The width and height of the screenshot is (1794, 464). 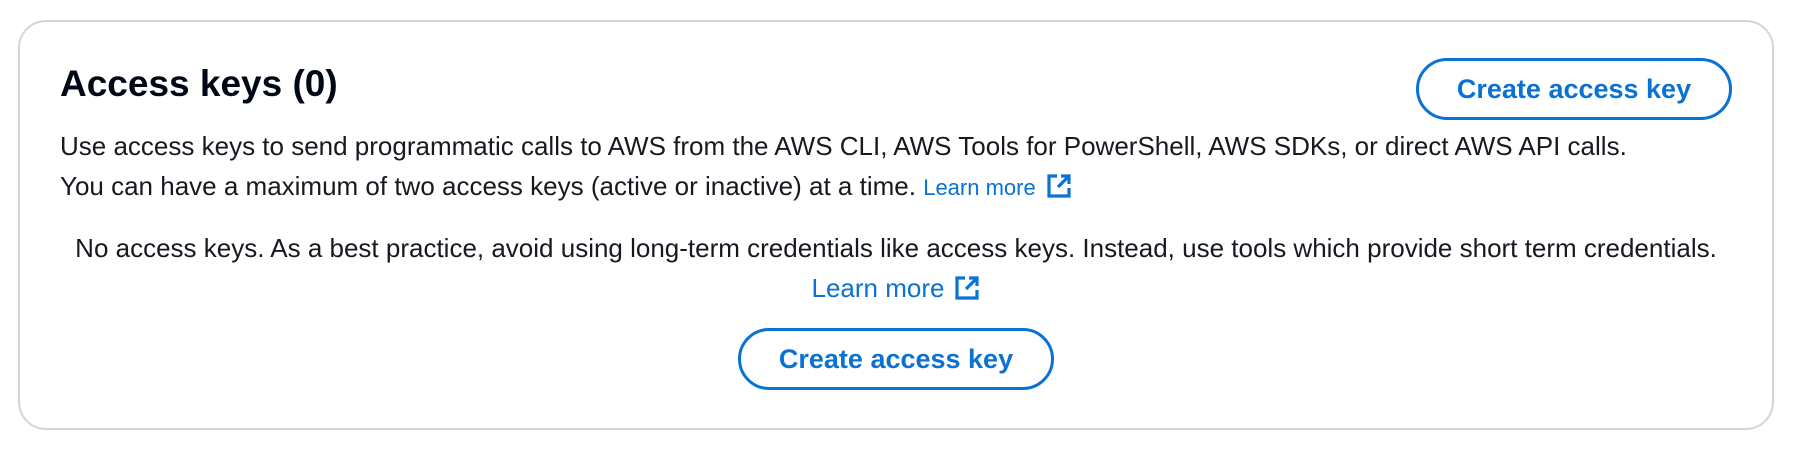 I want to click on empty-state-actions: Create access key, so click(x=896, y=359).